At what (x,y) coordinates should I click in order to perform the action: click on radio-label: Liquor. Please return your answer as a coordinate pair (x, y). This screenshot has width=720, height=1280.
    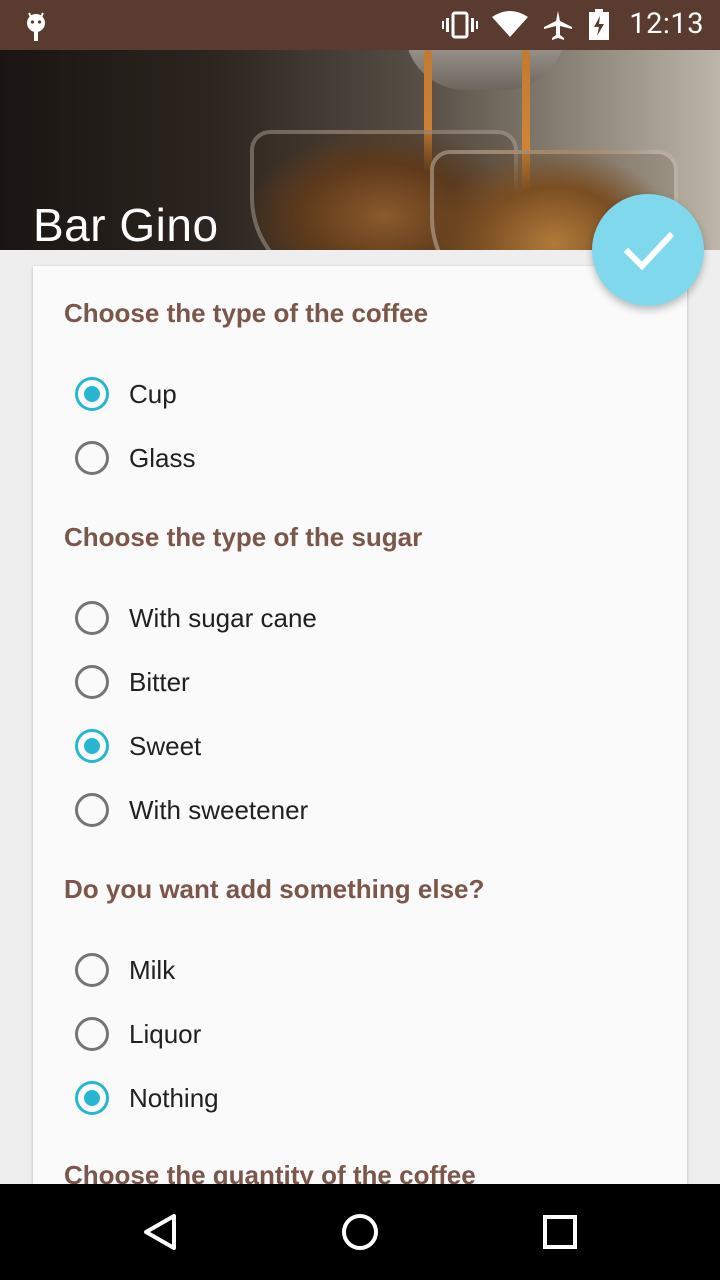
    Looking at the image, I should click on (165, 1033).